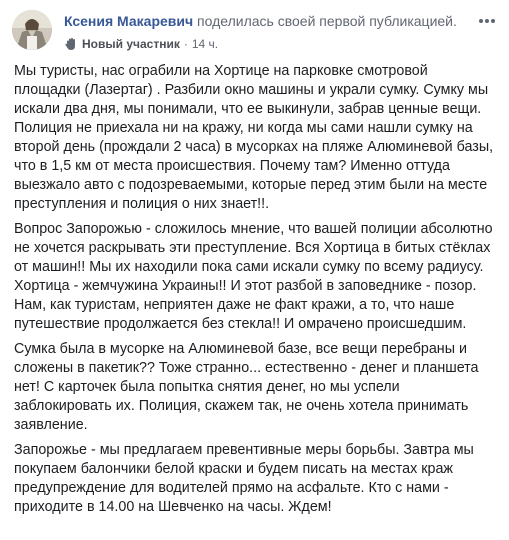 Image resolution: width=509 pixels, height=540 pixels. Describe the element at coordinates (205, 44) in the screenshot. I see `post-timestamp: 14 ч.` at that location.